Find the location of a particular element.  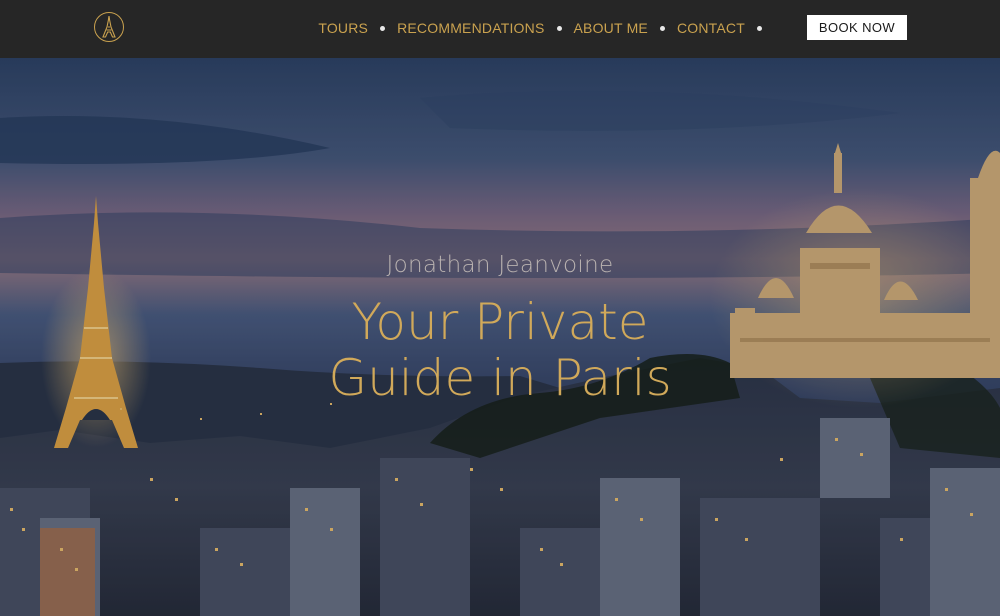

eiffel-tower-icon is located at coordinates (109, 27).